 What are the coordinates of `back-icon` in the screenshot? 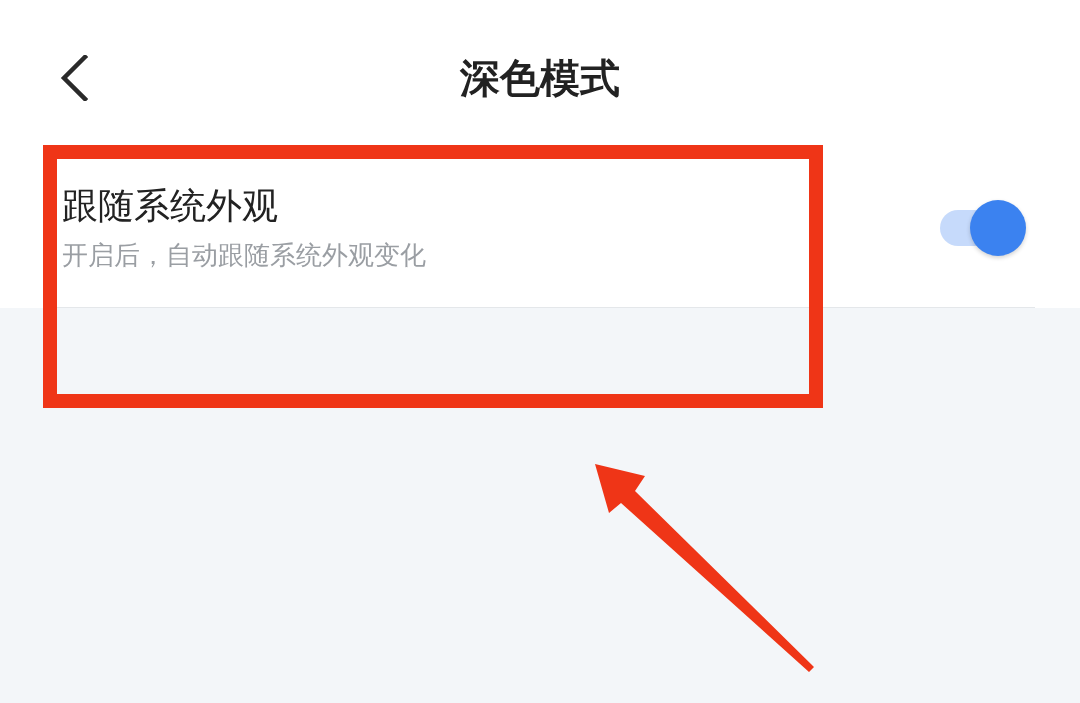 It's located at (74, 78).